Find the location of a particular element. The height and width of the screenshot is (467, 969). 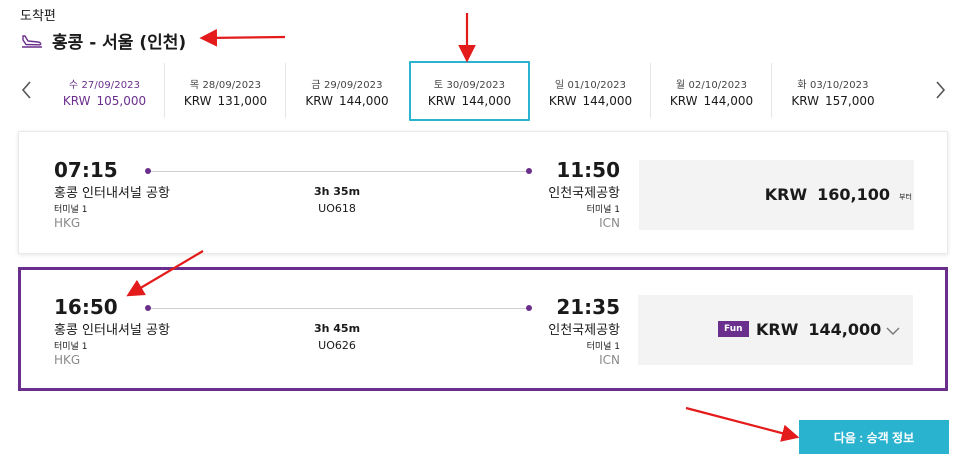

flight-number: UO626 is located at coordinates (337, 345).